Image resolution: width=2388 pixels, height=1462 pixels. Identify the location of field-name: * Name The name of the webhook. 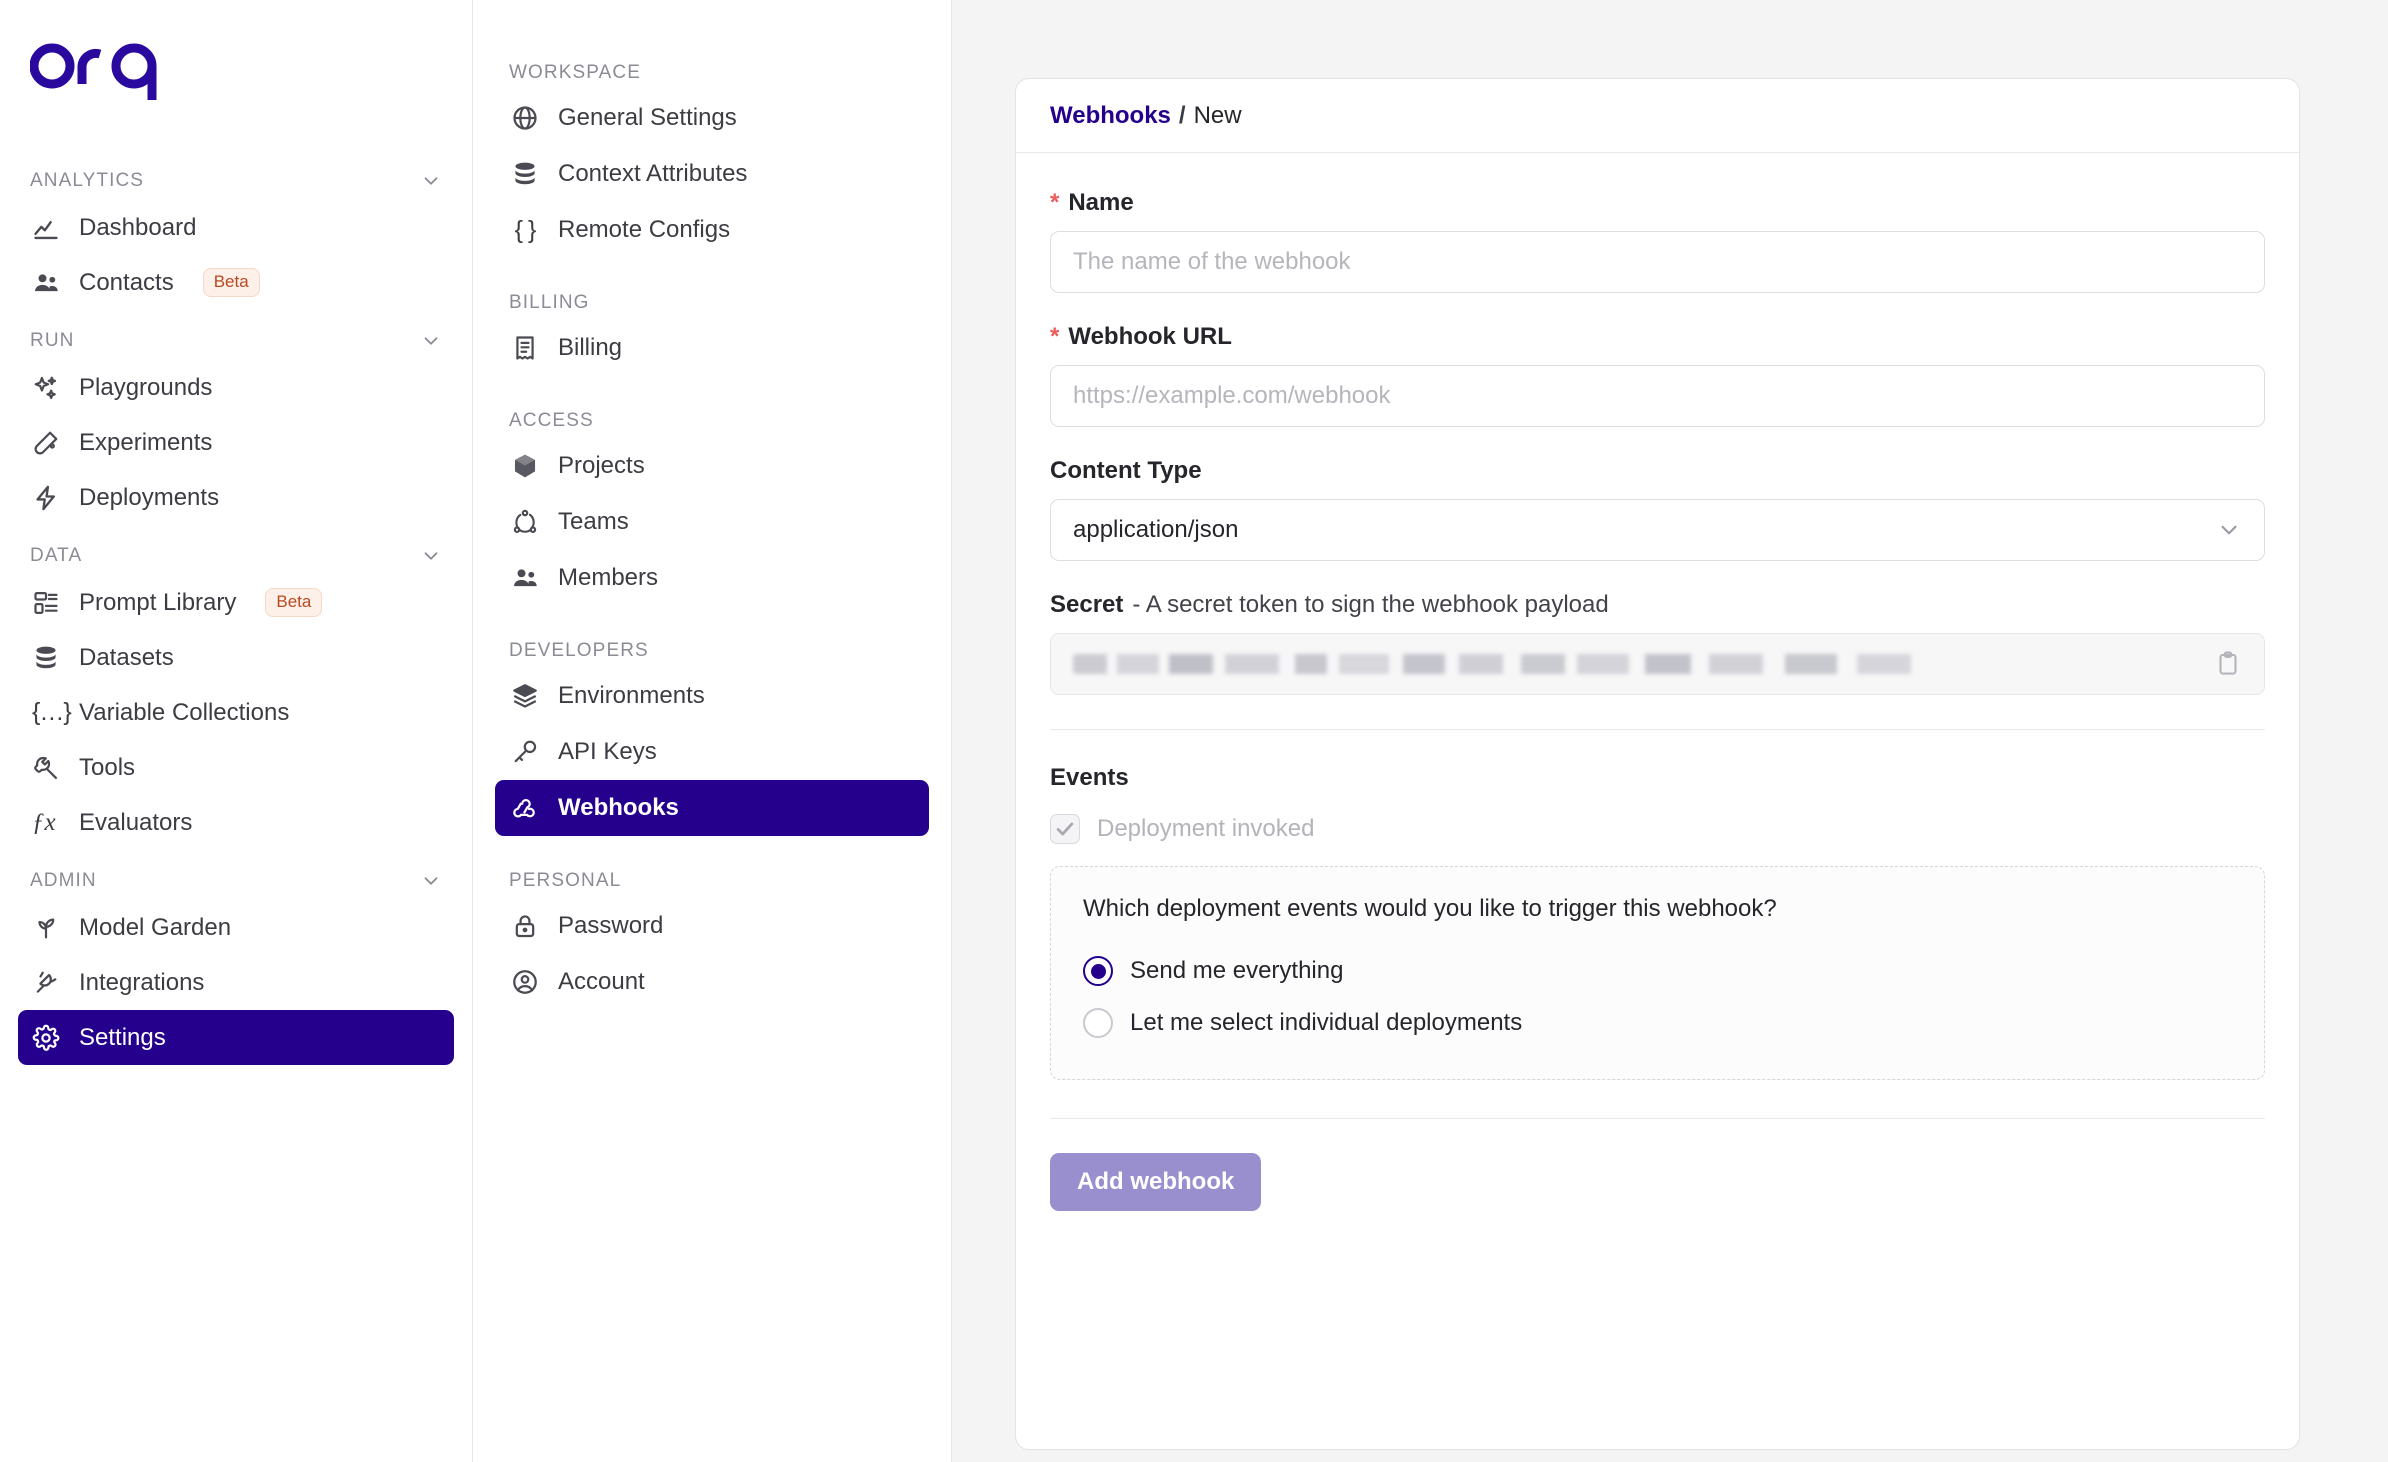
(1657, 241).